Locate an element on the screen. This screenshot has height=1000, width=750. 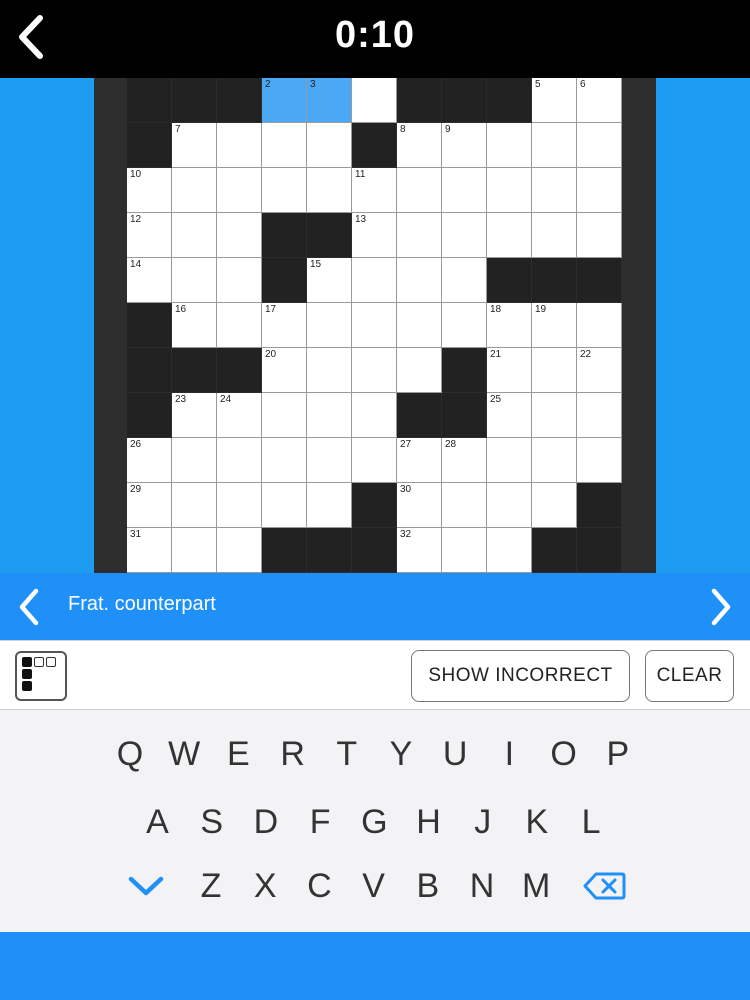
grid-cell: 11 is located at coordinates (374, 190).